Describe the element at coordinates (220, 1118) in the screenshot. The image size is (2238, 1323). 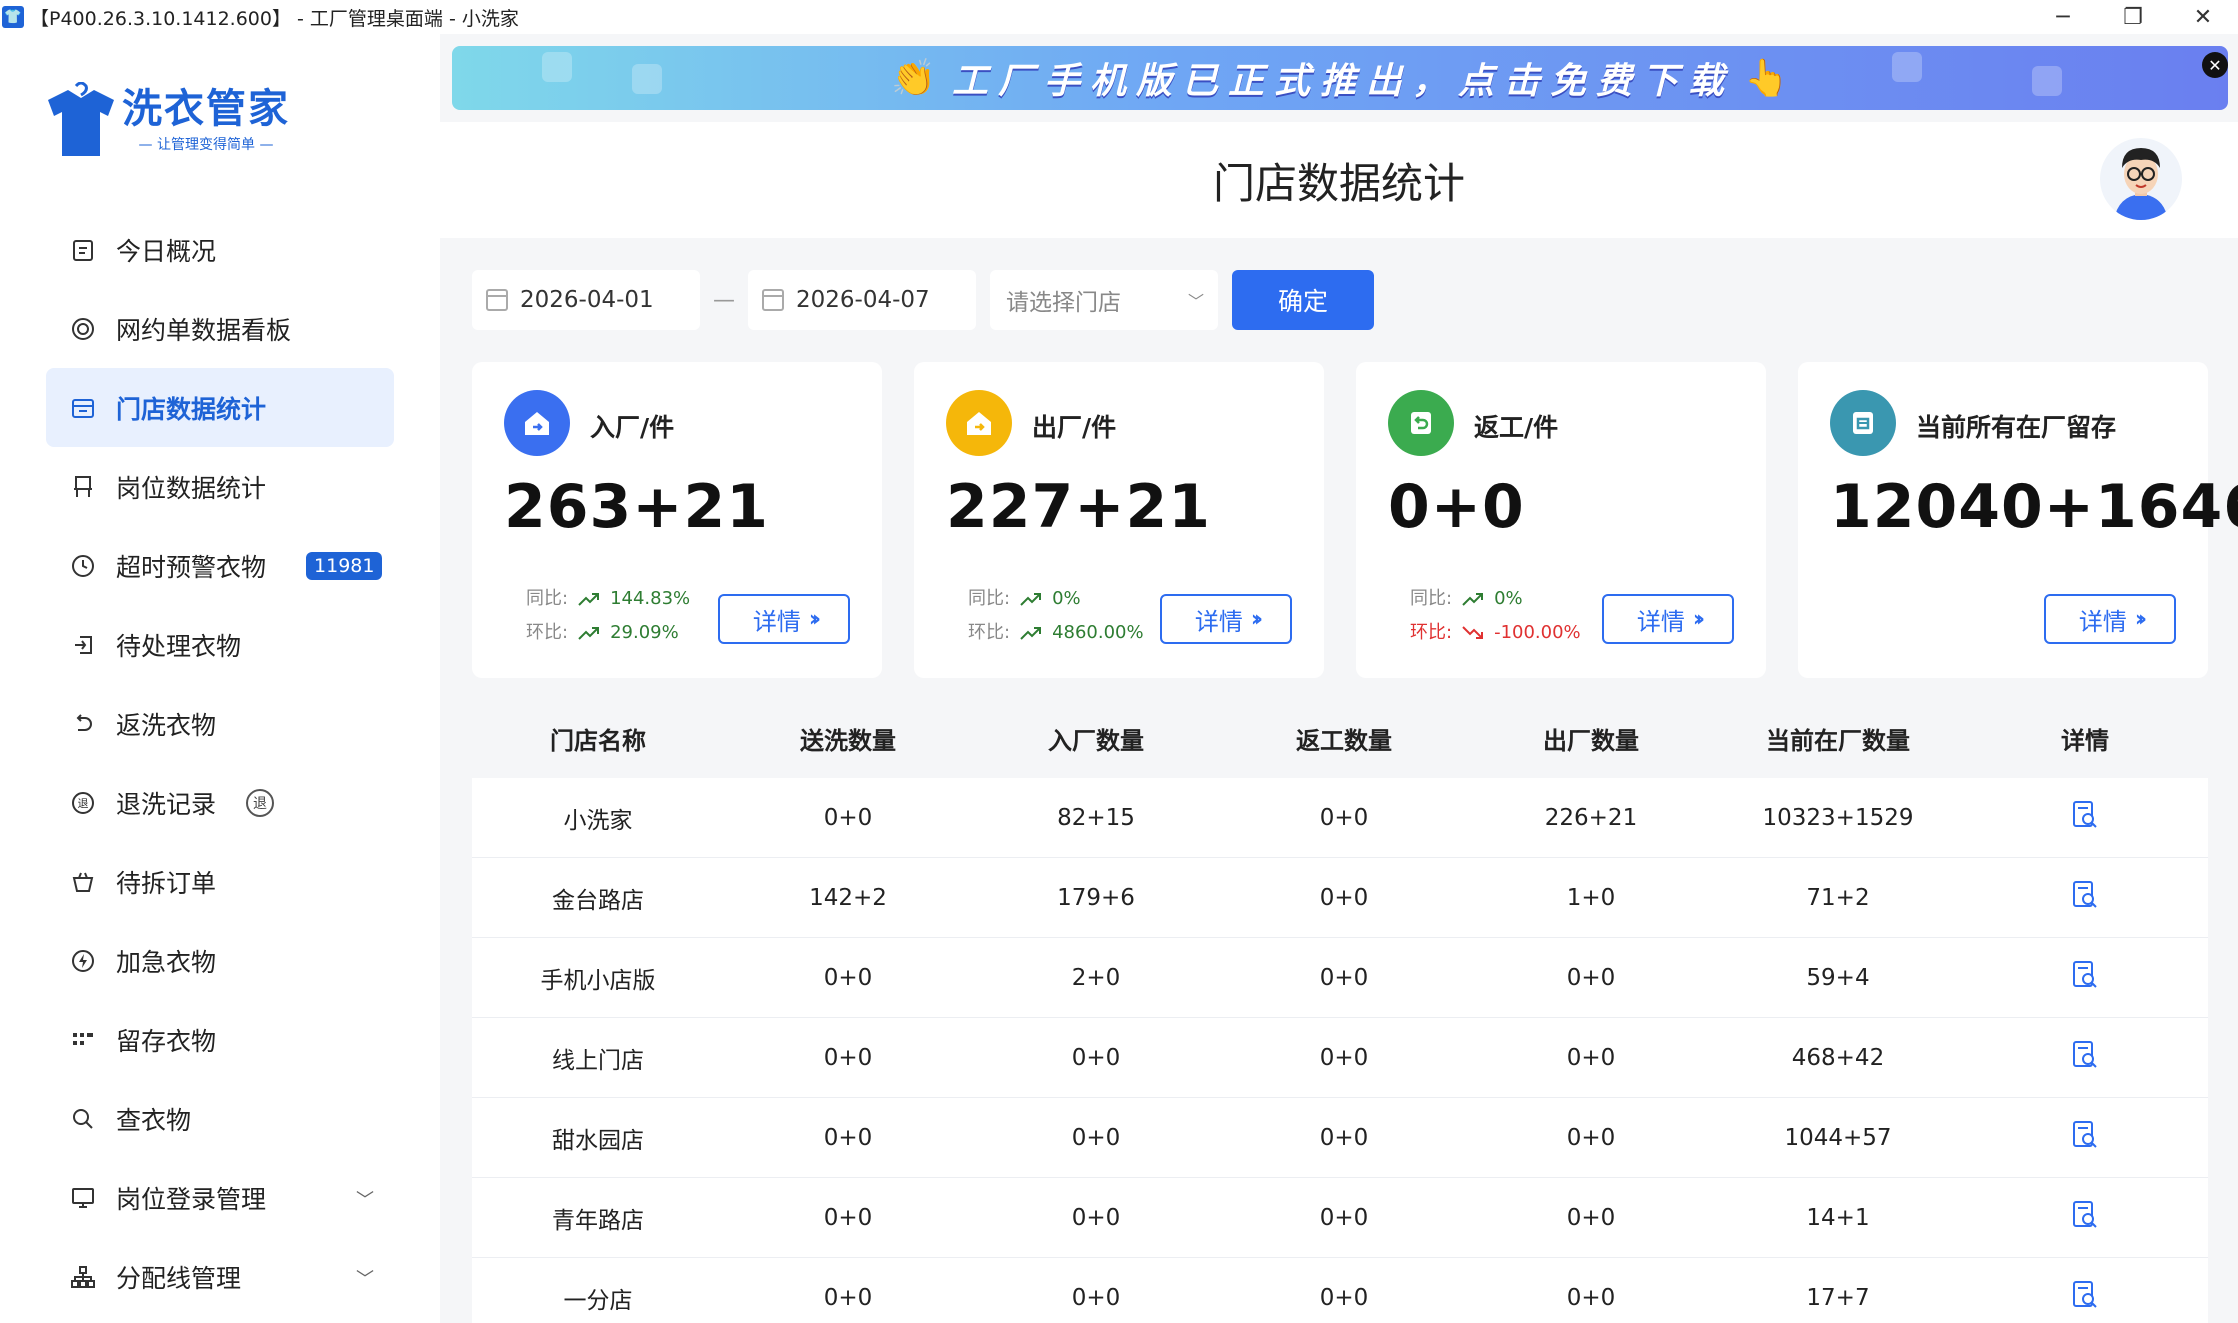
I see `sidebar-item-search-clothes: 查衣物` at that location.